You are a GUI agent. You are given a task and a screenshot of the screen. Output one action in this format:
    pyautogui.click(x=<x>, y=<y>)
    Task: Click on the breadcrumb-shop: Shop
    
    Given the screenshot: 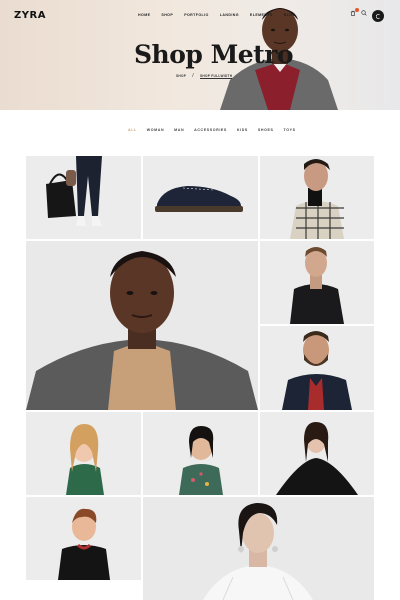 What is the action you would take?
    pyautogui.click(x=181, y=76)
    